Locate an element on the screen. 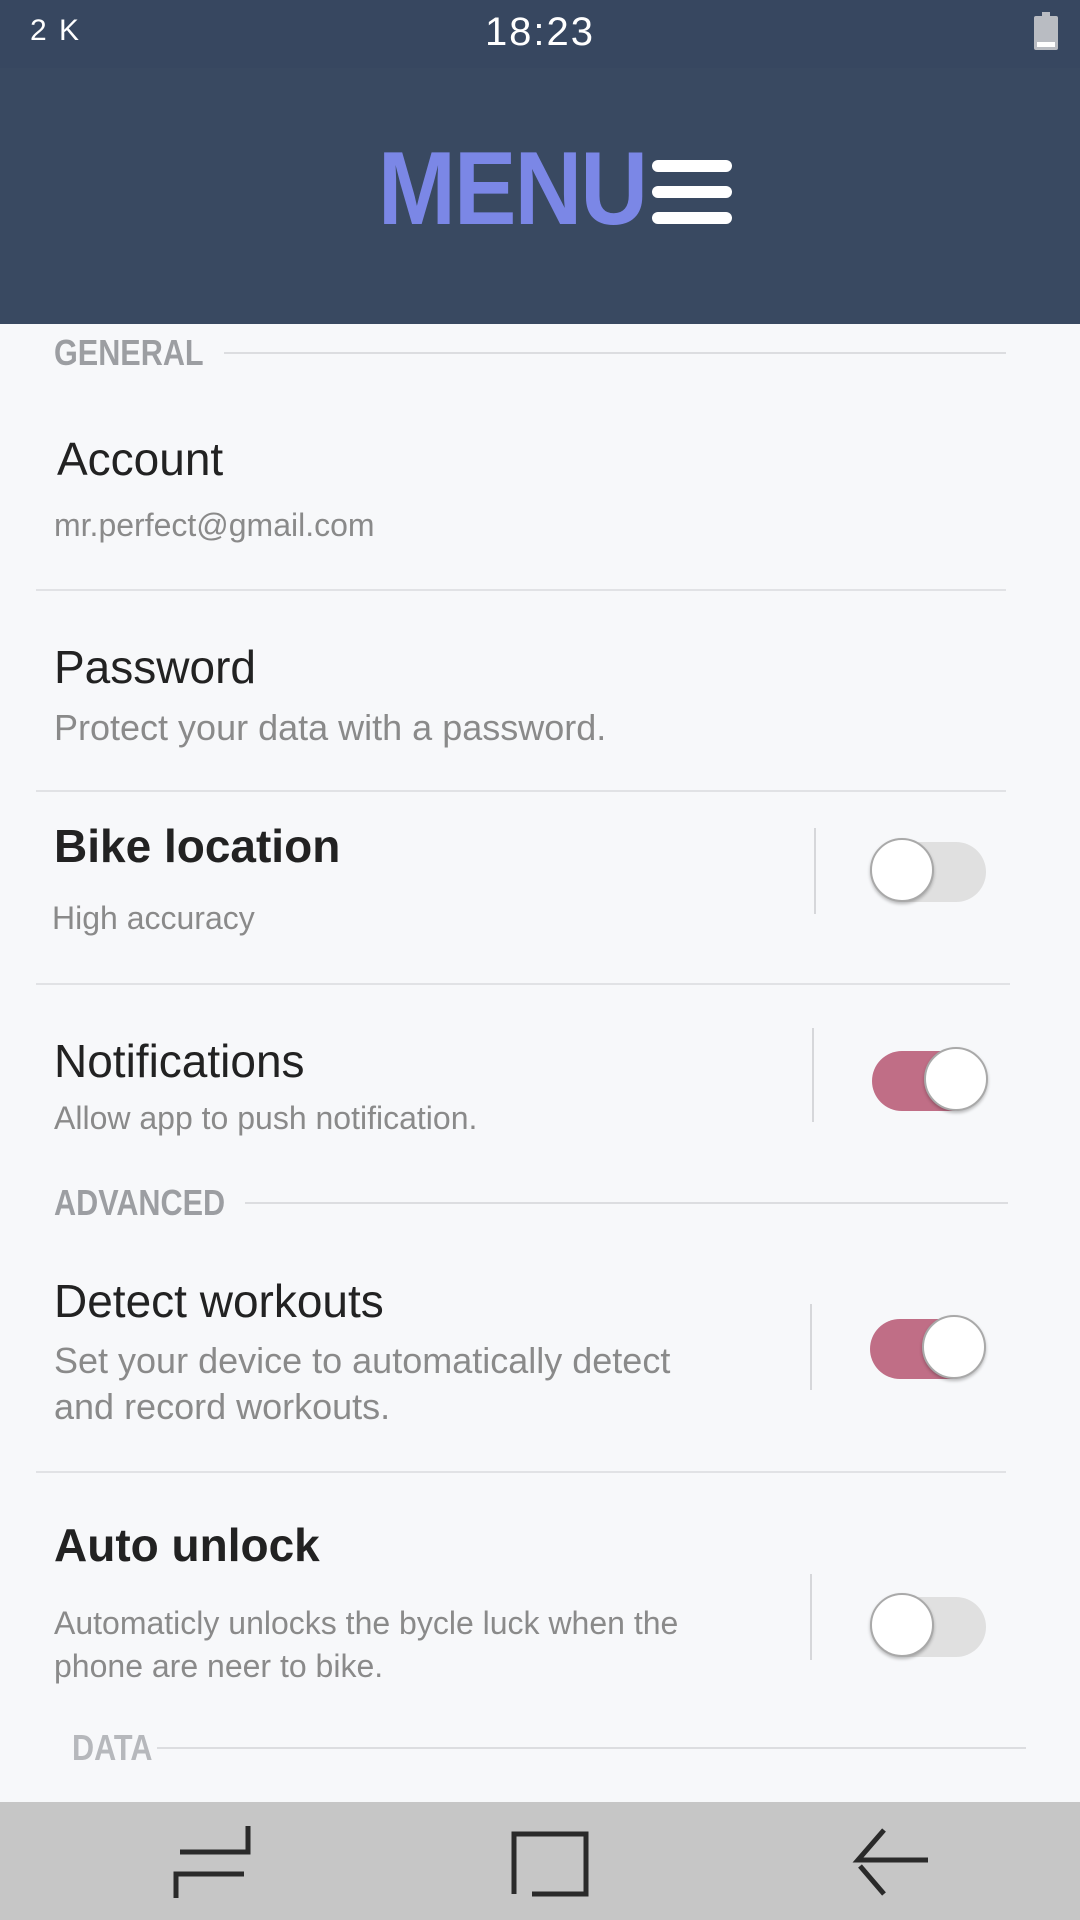  section-advanced: ADVANCED is located at coordinates (531, 1203).